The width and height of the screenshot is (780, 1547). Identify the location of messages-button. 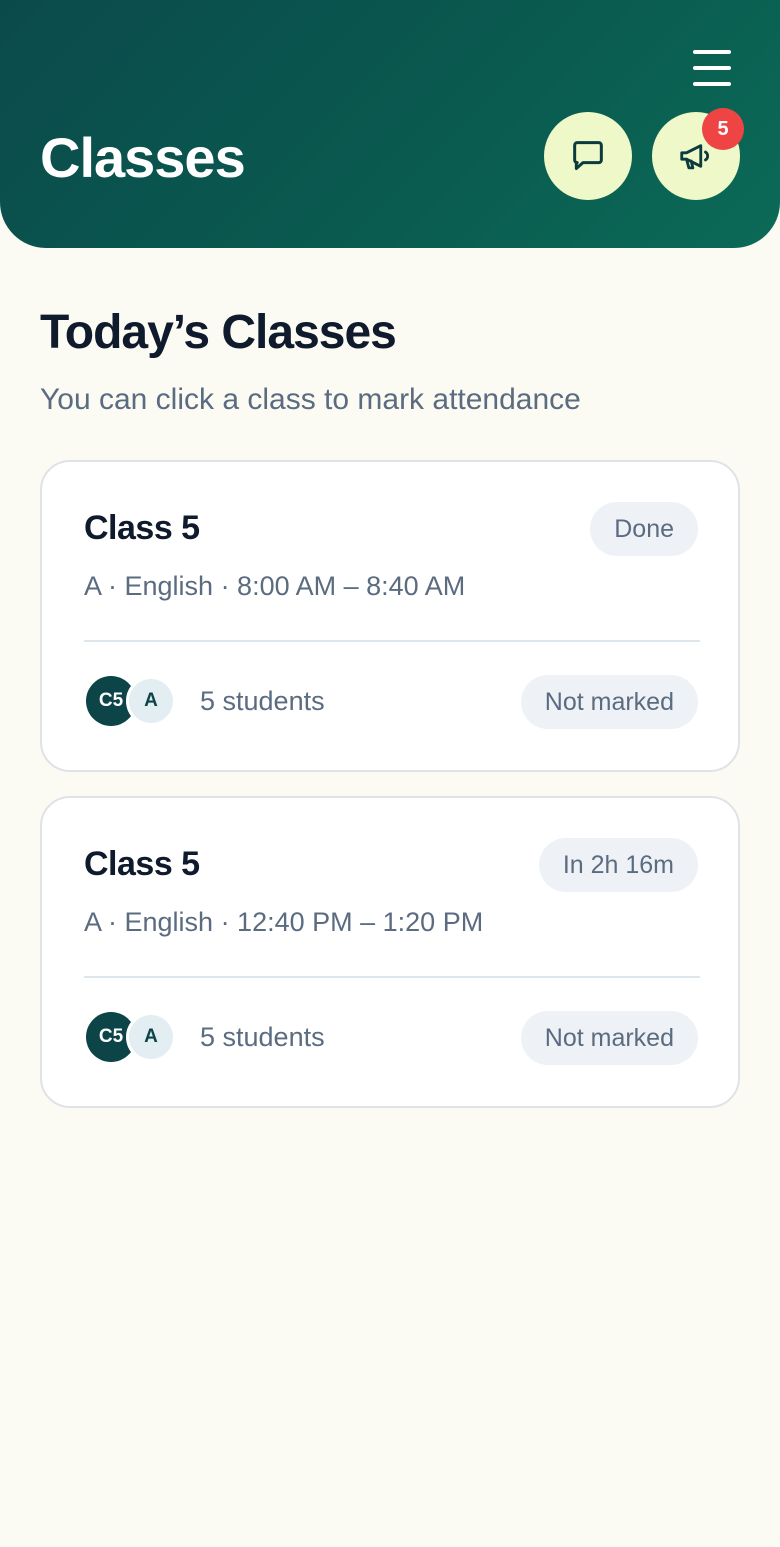
(588, 156).